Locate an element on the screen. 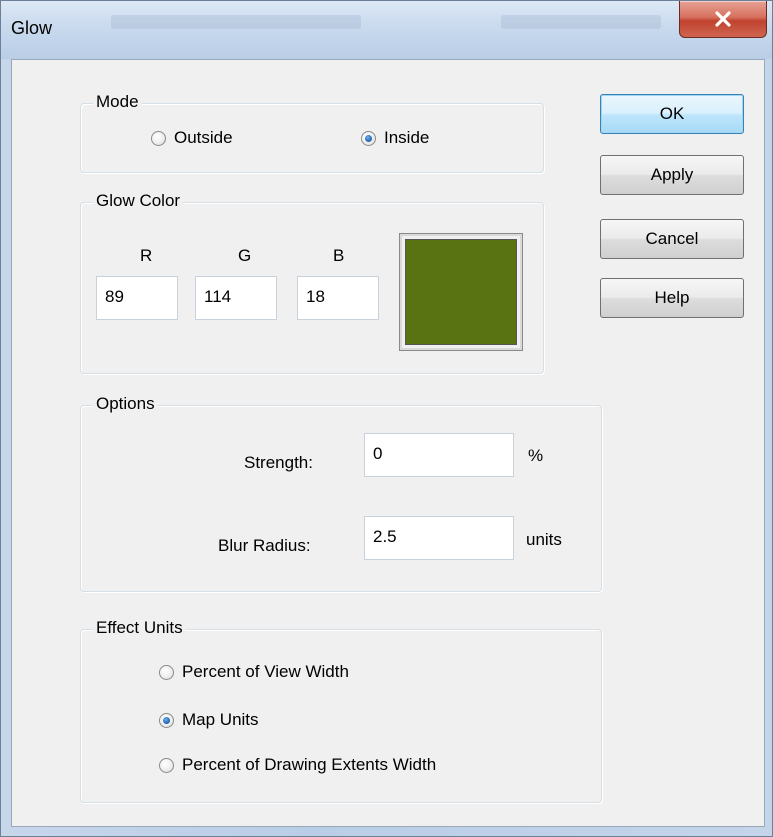 The width and height of the screenshot is (773, 837). blue-input: 18 is located at coordinates (338, 298).